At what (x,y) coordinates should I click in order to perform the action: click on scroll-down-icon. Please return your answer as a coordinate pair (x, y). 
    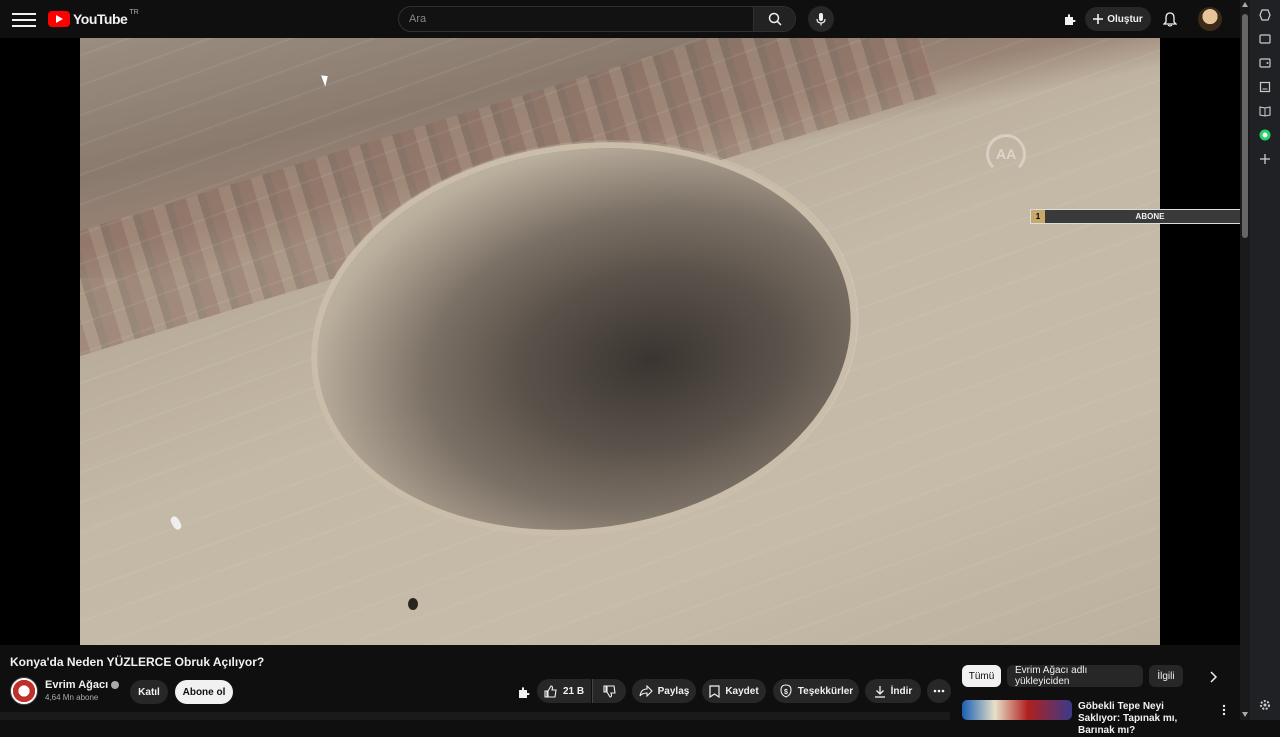
    Looking at the image, I should click on (1245, 714).